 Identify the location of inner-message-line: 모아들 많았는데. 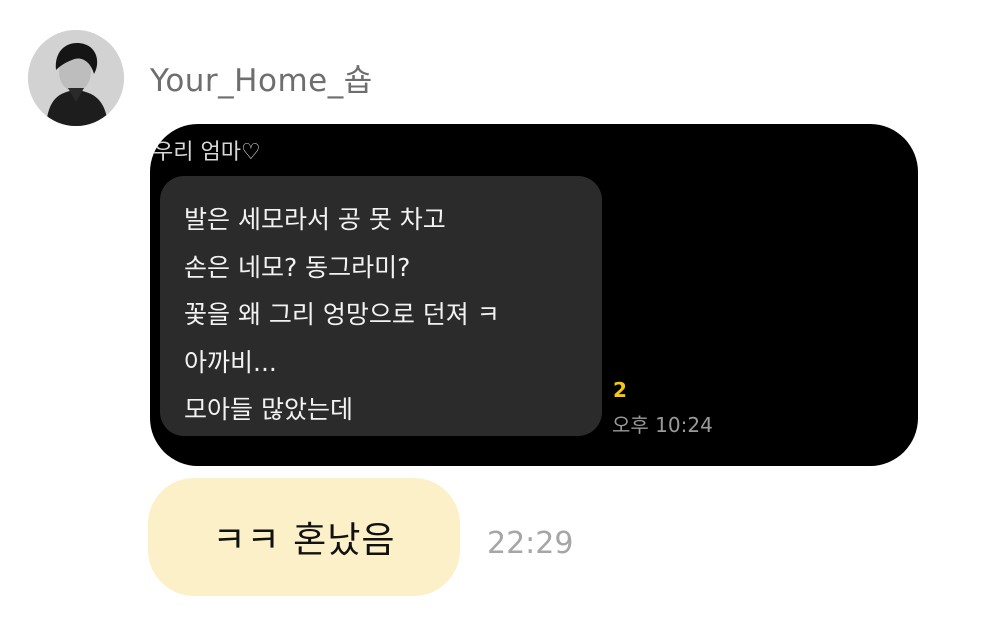
(268, 409).